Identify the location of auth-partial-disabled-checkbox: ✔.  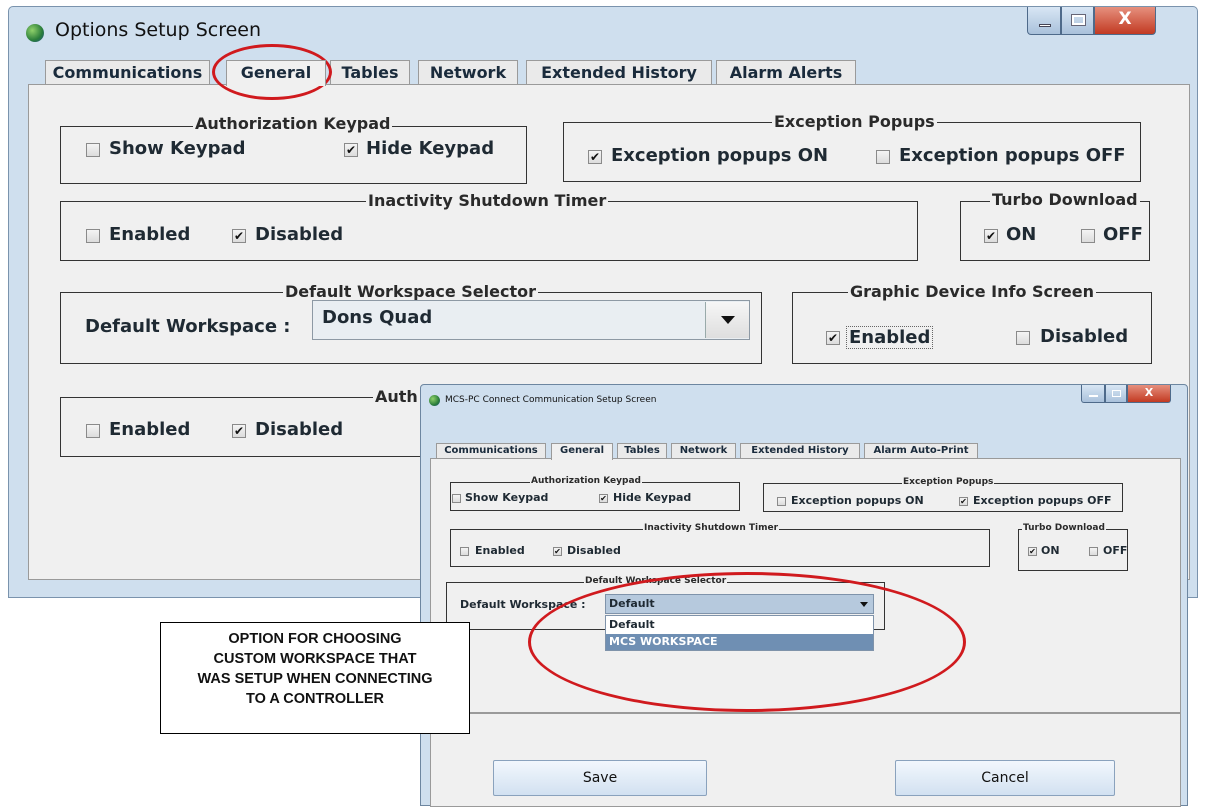
(239, 431).